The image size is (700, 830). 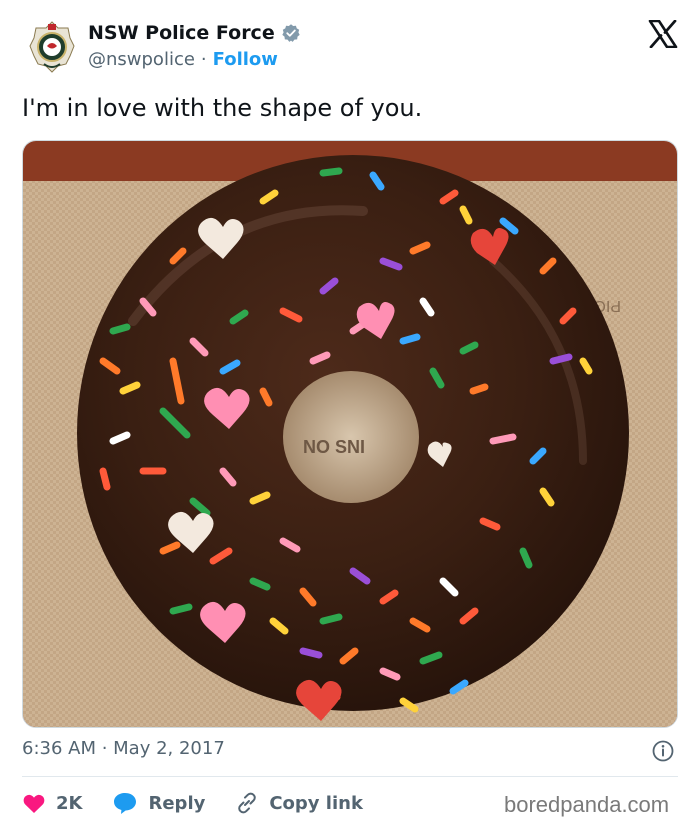 I want to click on copy-link-button: Copy link, so click(x=299, y=803).